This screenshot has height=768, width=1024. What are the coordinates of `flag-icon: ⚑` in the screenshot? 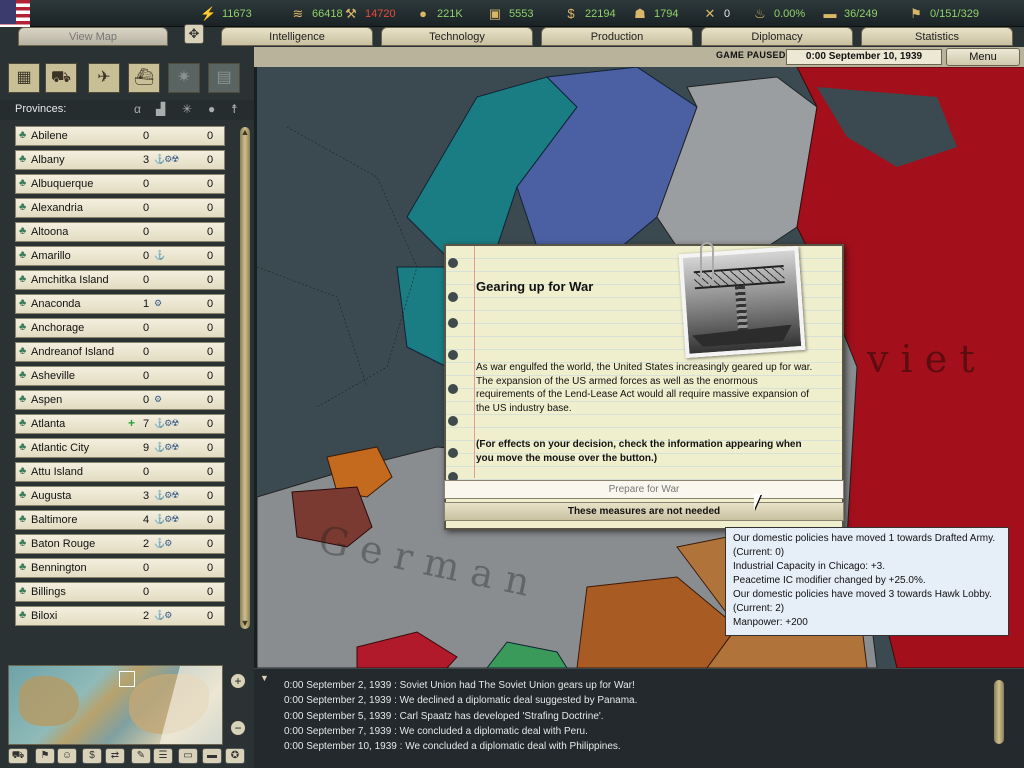 It's located at (45, 756).